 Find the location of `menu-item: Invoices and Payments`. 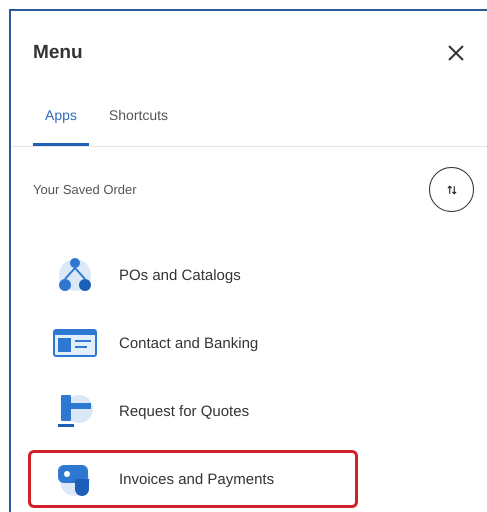

menu-item: Invoices and Payments is located at coordinates (193, 479).